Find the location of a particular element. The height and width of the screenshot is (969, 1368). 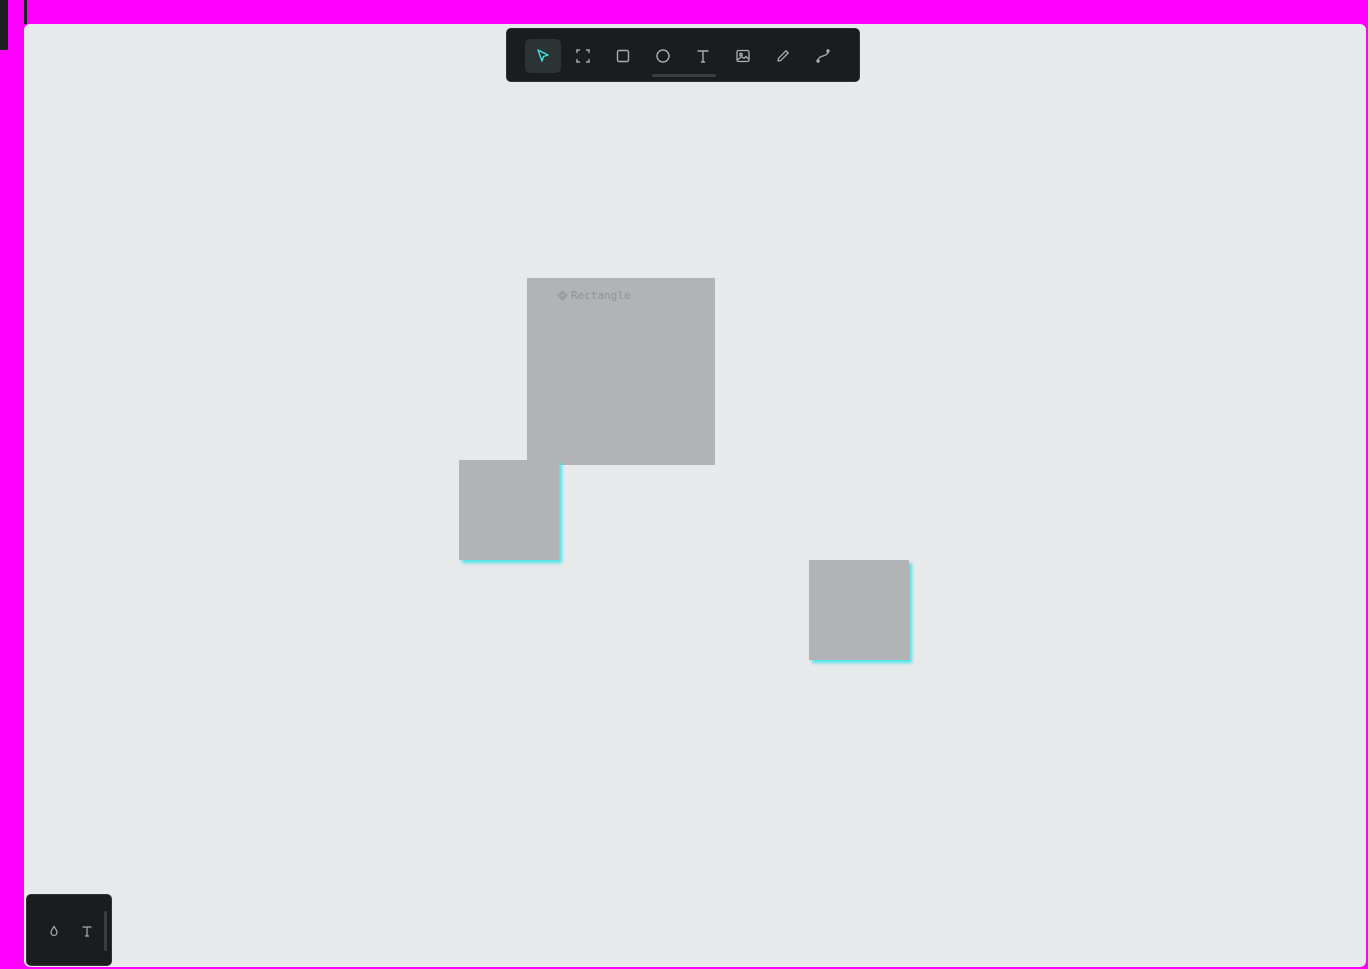

image-icon is located at coordinates (743, 56).